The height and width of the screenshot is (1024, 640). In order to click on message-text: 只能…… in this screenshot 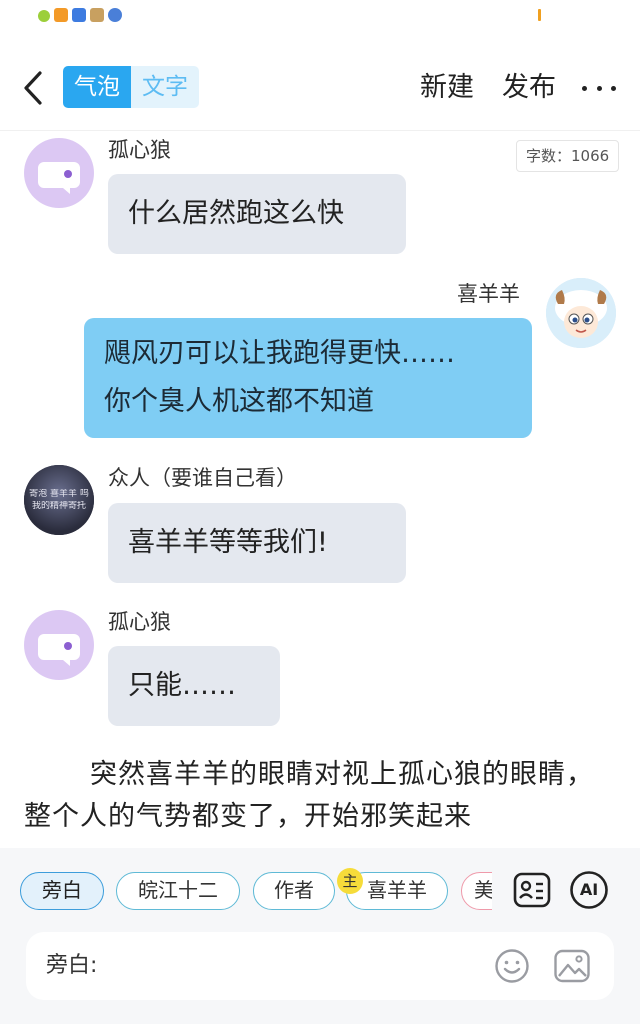, I will do `click(182, 685)`.